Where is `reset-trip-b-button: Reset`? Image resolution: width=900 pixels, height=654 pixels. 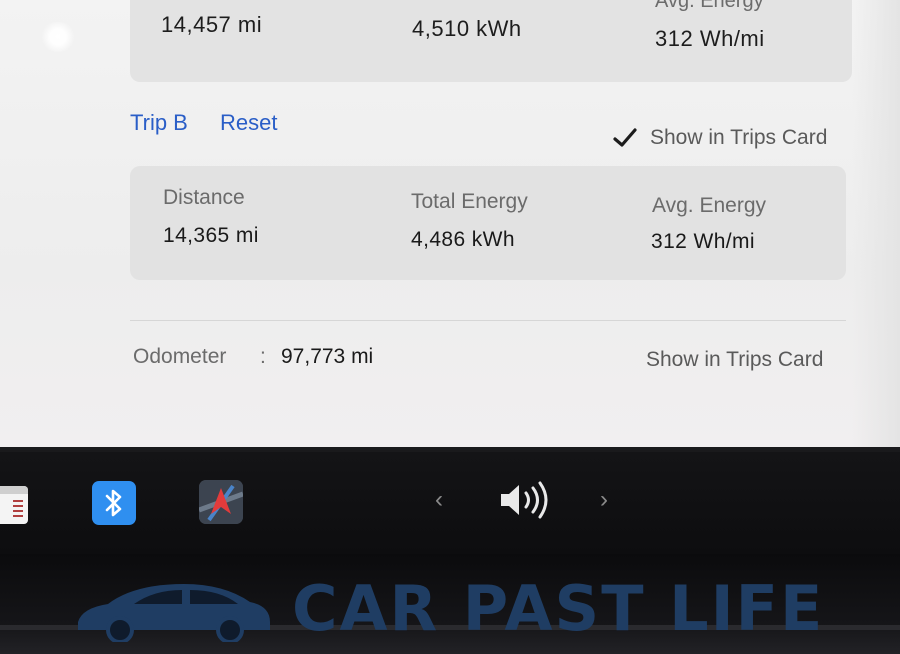 reset-trip-b-button: Reset is located at coordinates (248, 123).